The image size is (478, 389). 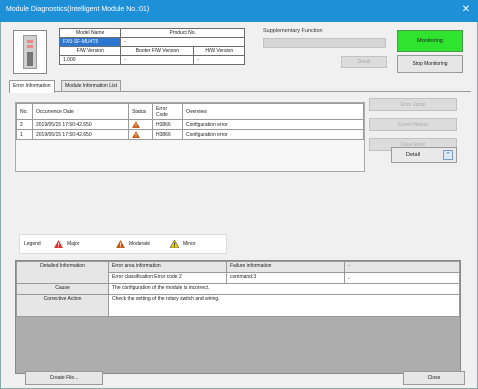 I want to click on extra-header: -, so click(x=402, y=267).